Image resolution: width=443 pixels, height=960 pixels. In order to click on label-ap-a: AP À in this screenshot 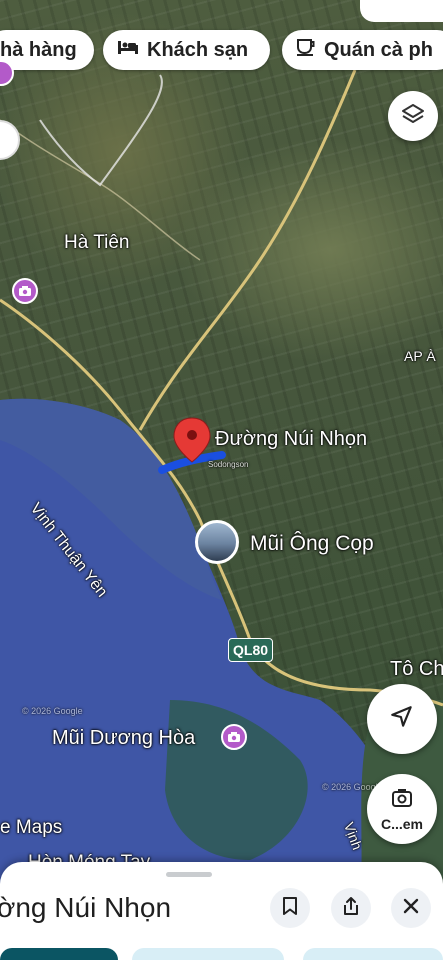, I will do `click(420, 356)`.